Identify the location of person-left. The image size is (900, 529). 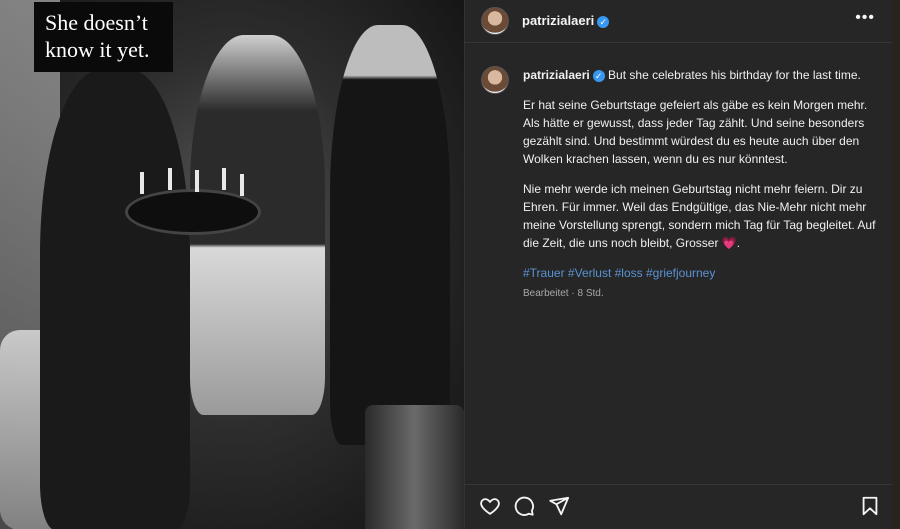
(115, 299).